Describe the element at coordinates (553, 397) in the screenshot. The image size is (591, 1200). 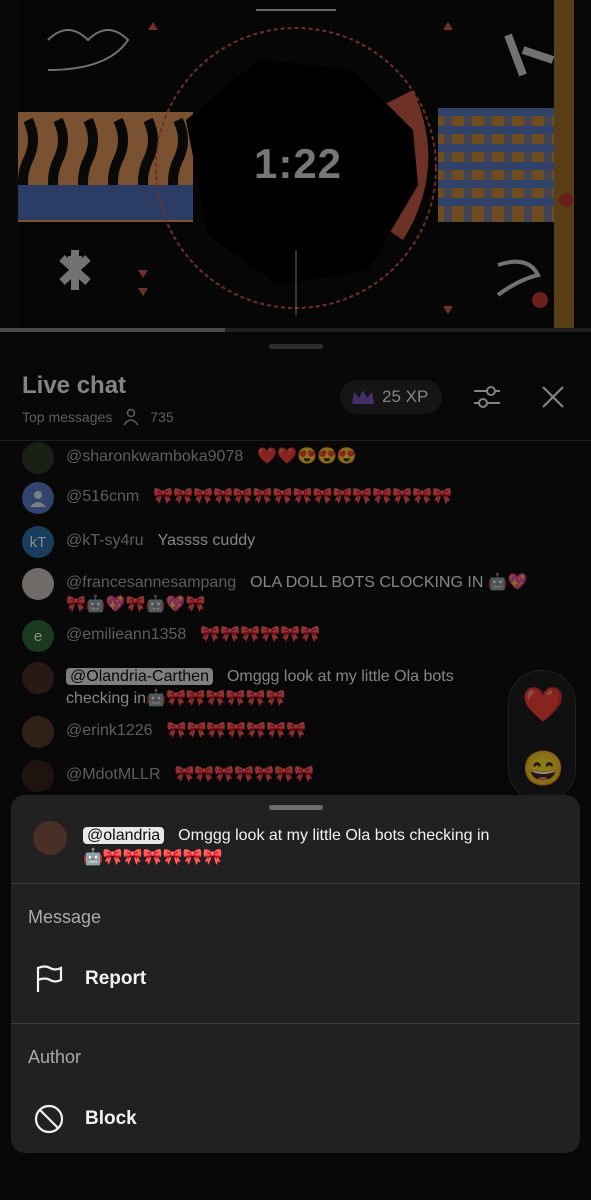
I see `close-icon` at that location.